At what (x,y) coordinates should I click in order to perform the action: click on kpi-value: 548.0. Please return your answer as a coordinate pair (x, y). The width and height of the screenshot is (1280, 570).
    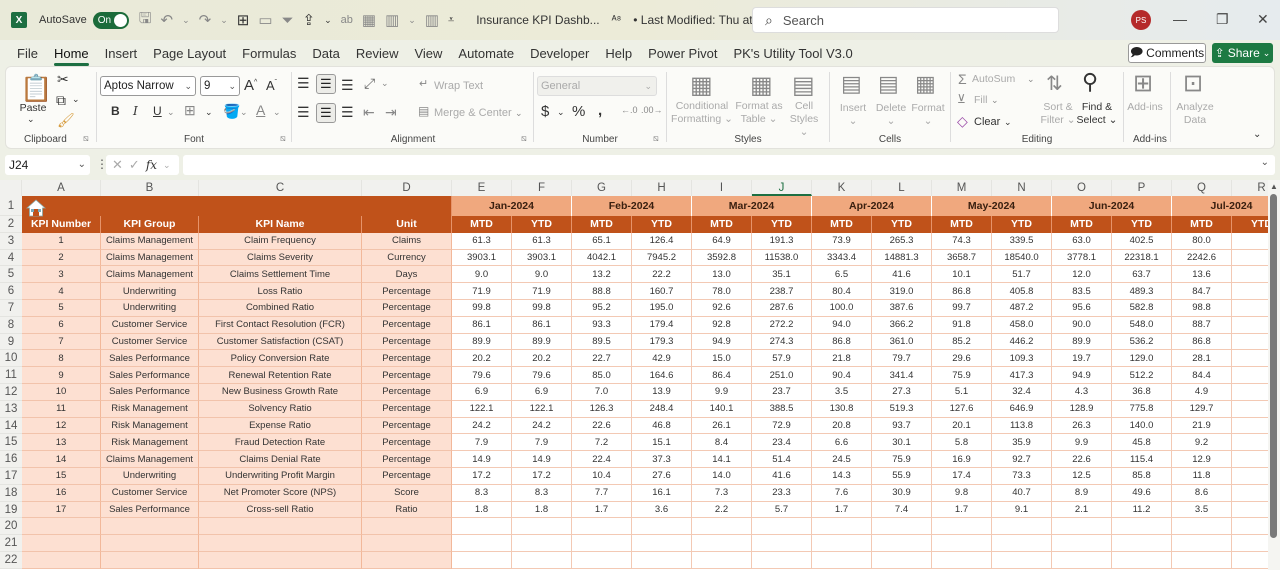
    Looking at the image, I should click on (1142, 325).